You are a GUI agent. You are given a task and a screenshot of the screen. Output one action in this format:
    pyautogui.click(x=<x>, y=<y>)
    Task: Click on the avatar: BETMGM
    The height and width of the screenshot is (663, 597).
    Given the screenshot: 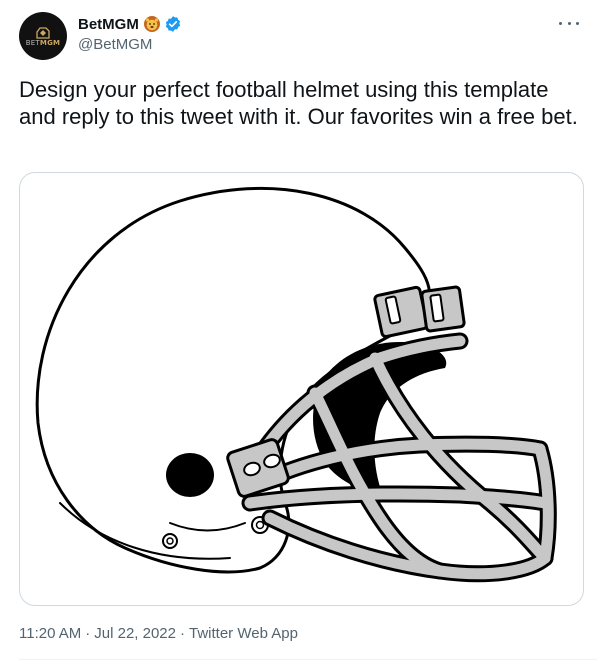 What is the action you would take?
    pyautogui.click(x=43, y=36)
    